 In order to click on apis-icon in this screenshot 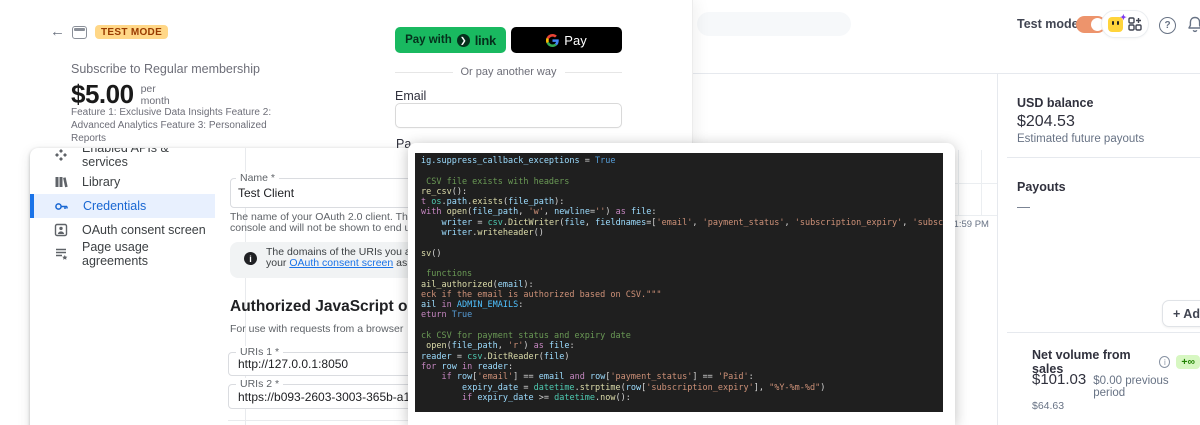, I will do `click(61, 155)`.